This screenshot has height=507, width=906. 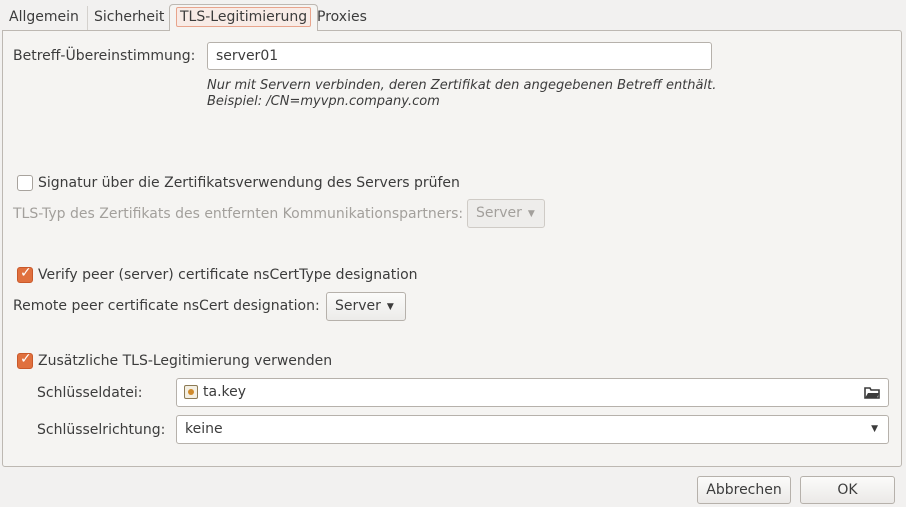 I want to click on key-file-icon, so click(x=191, y=392).